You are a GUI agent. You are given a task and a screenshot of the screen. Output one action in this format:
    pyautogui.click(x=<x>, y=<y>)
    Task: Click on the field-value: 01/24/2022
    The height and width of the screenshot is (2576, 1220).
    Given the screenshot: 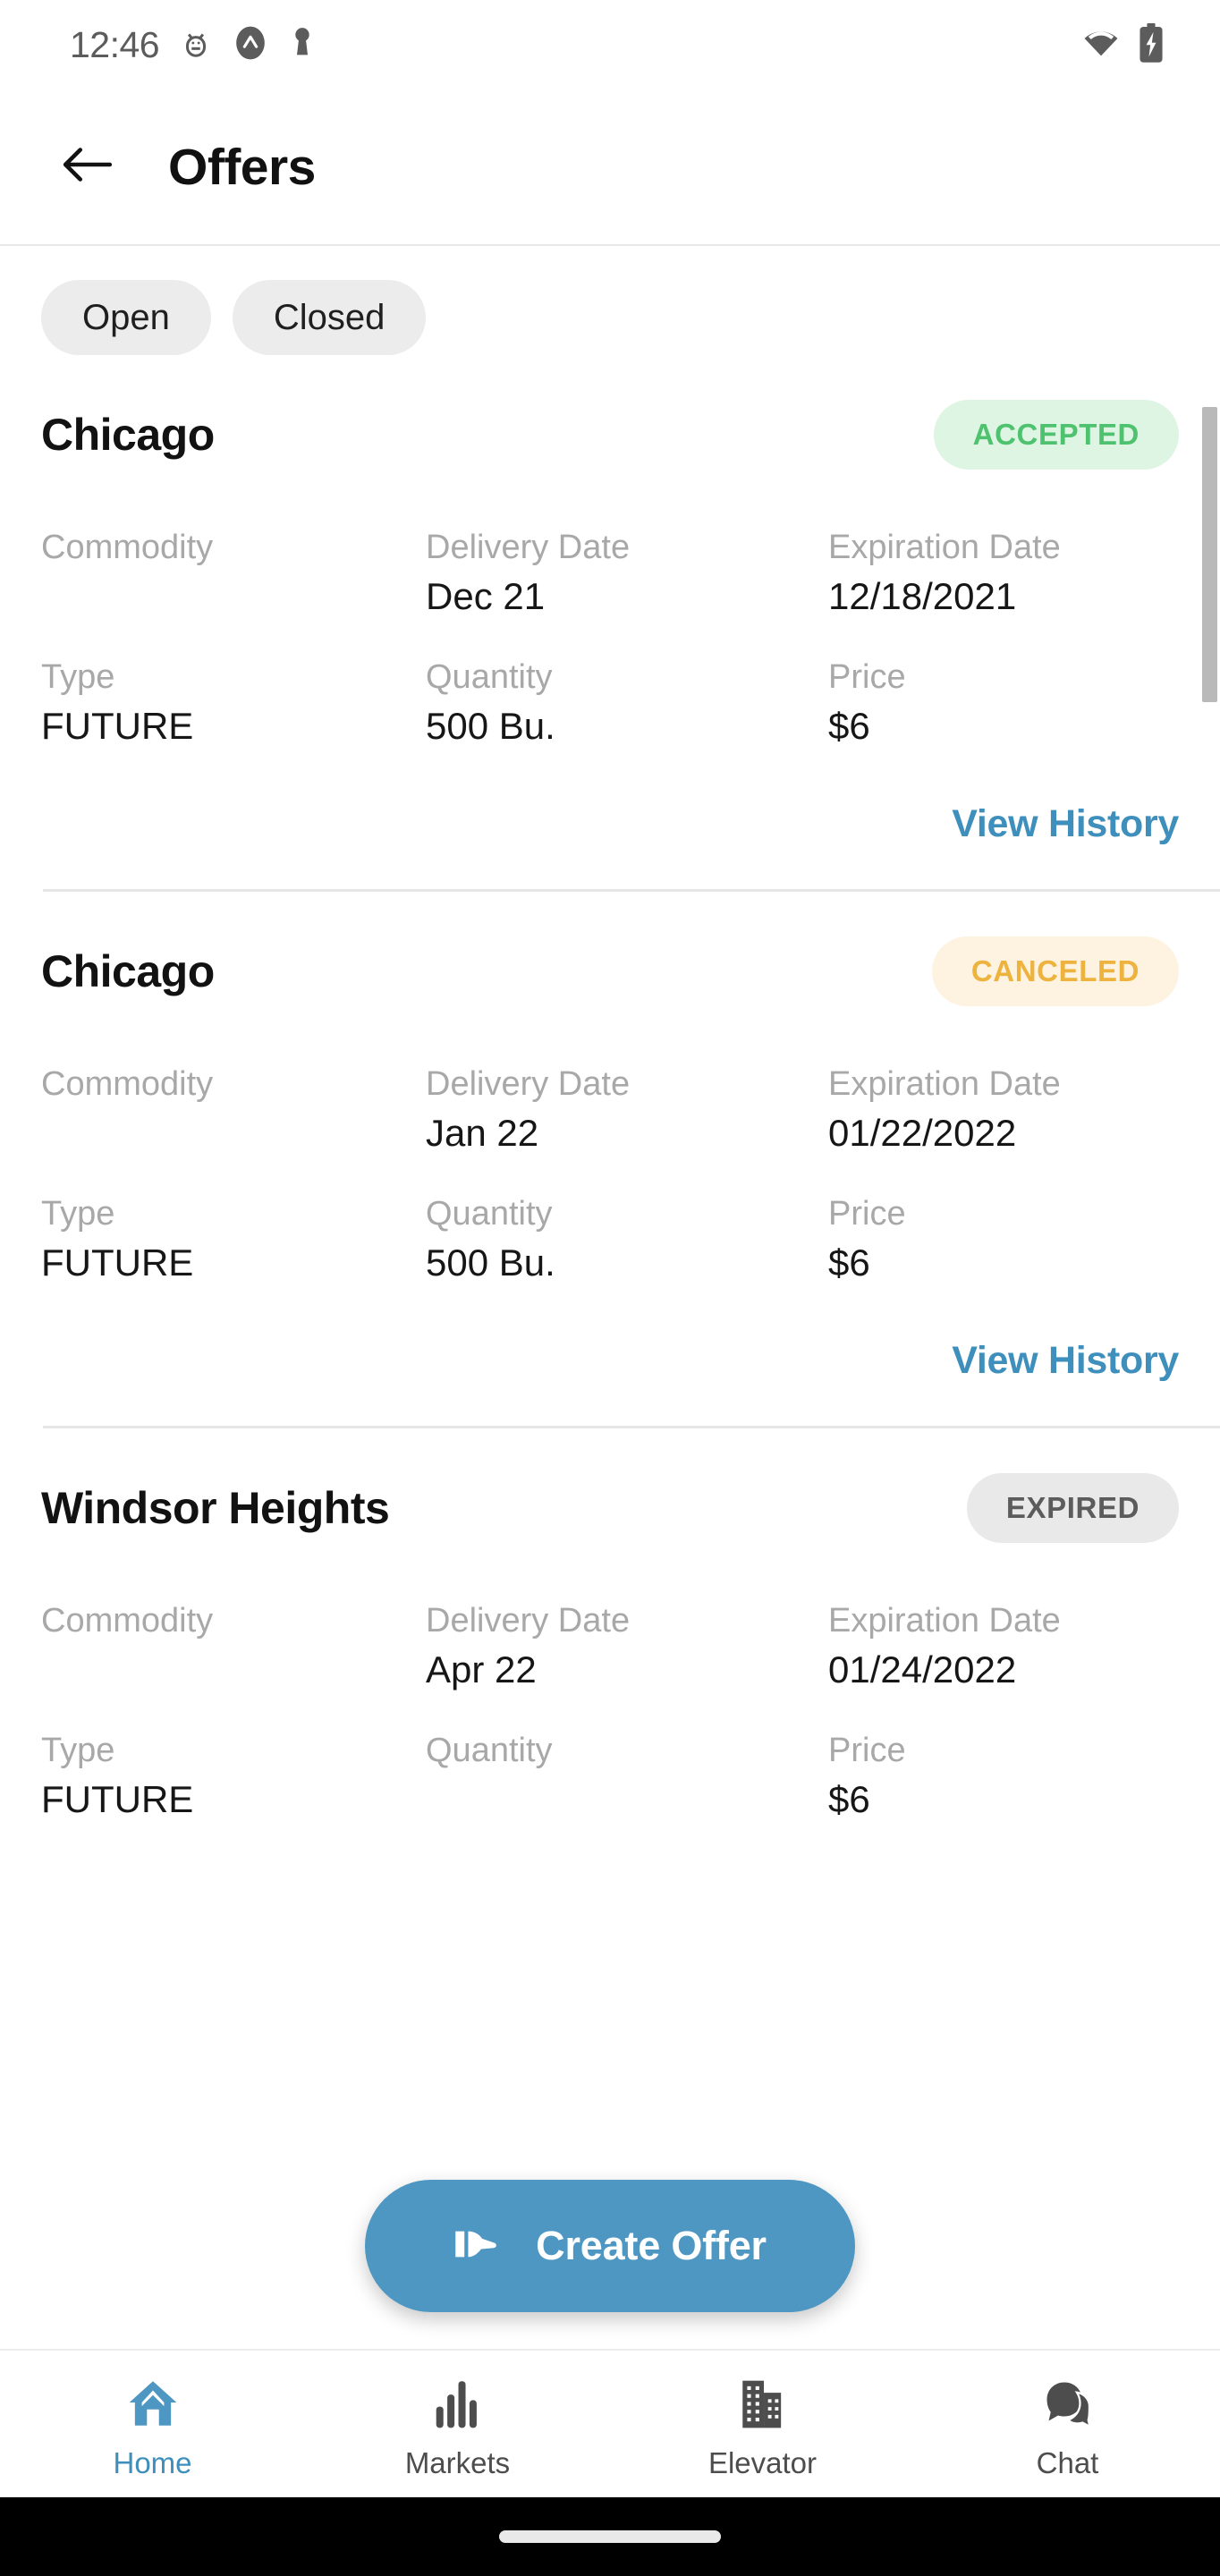 What is the action you would take?
    pyautogui.click(x=922, y=1669)
    